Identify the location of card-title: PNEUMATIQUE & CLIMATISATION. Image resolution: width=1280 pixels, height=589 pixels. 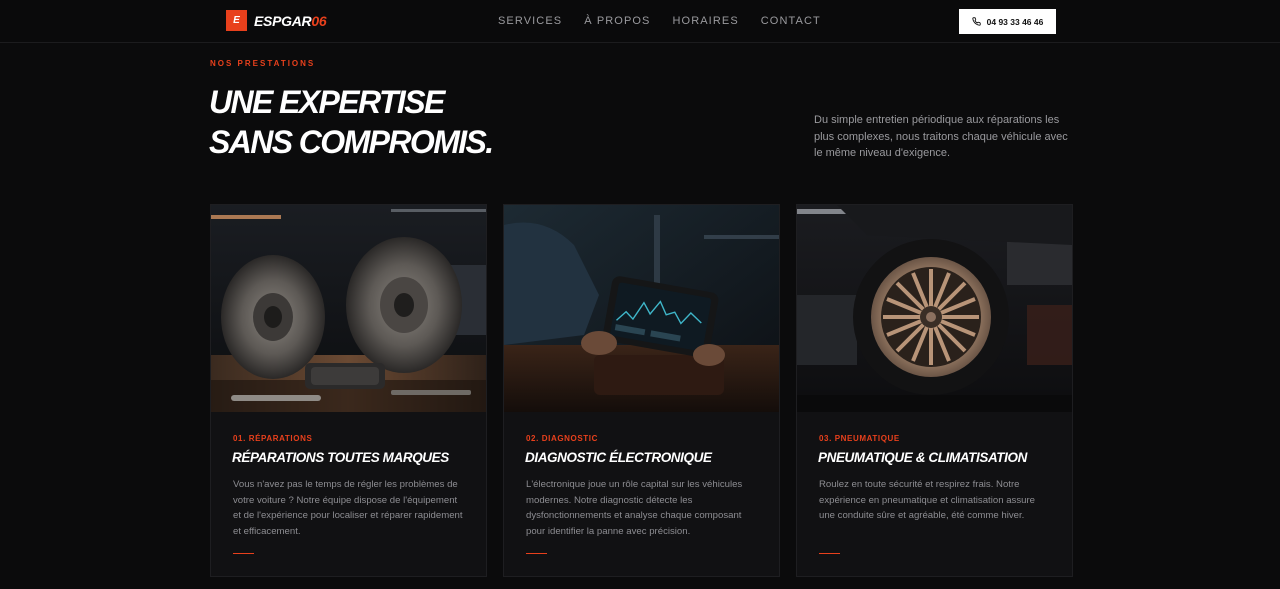
(922, 457).